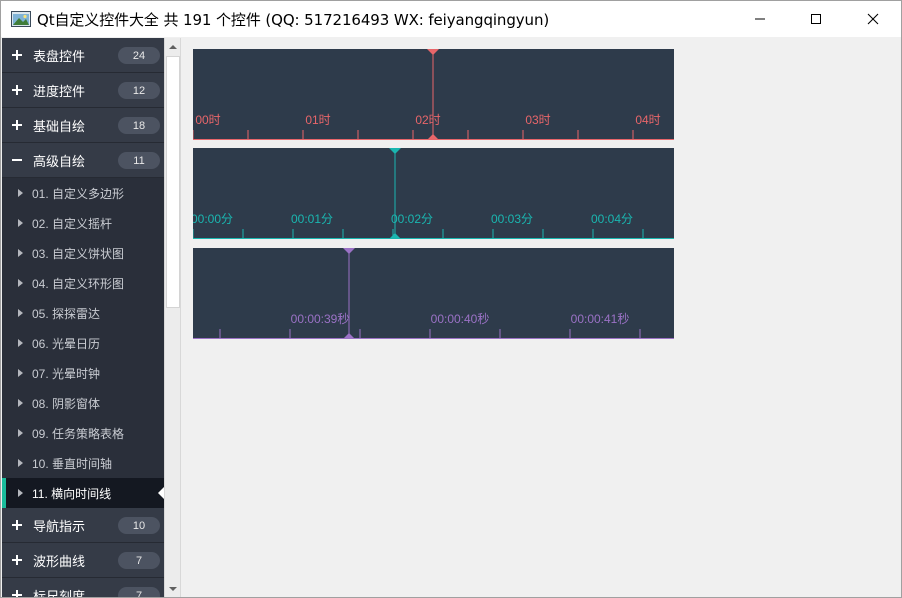 This screenshot has width=902, height=598. What do you see at coordinates (78, 283) in the screenshot?
I see `sidebar-item-label: 04. 自定义环形图` at bounding box center [78, 283].